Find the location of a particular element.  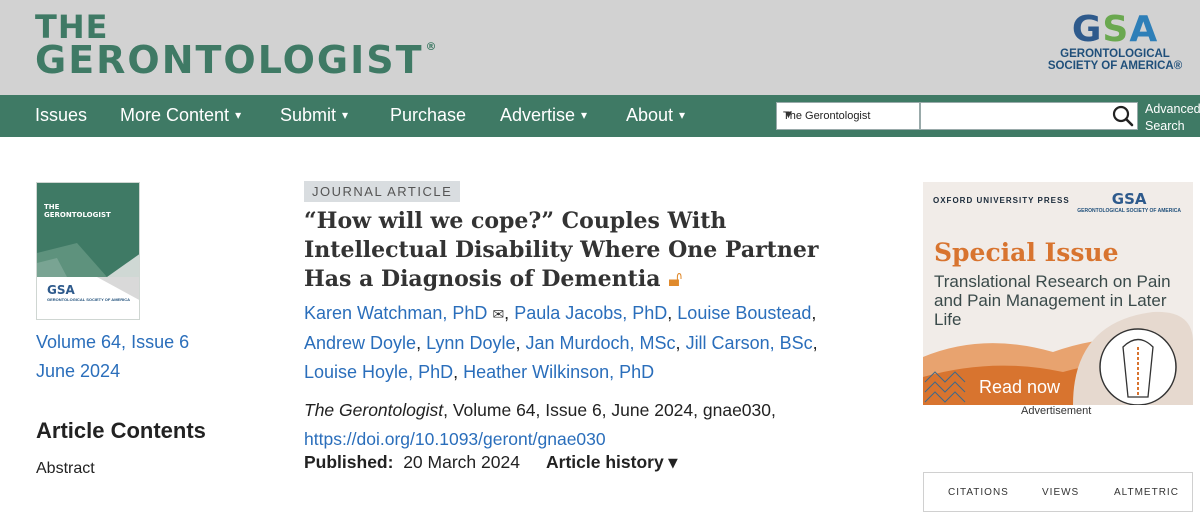

cover-gsa-logo: GSA is located at coordinates (61, 290).